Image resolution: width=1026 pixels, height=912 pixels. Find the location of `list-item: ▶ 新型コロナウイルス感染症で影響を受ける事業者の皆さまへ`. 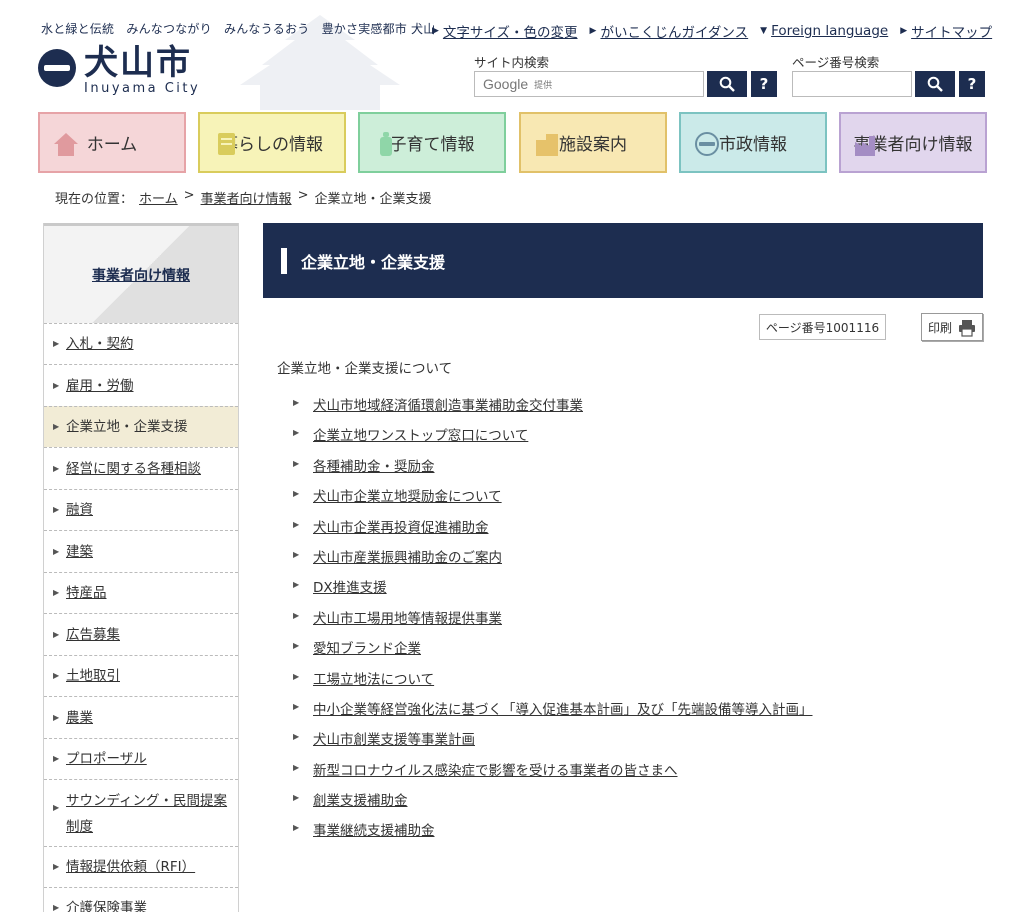

list-item: ▶ 新型コロナウイルス感染症で影響を受ける事業者の皆さまへ is located at coordinates (553, 774).